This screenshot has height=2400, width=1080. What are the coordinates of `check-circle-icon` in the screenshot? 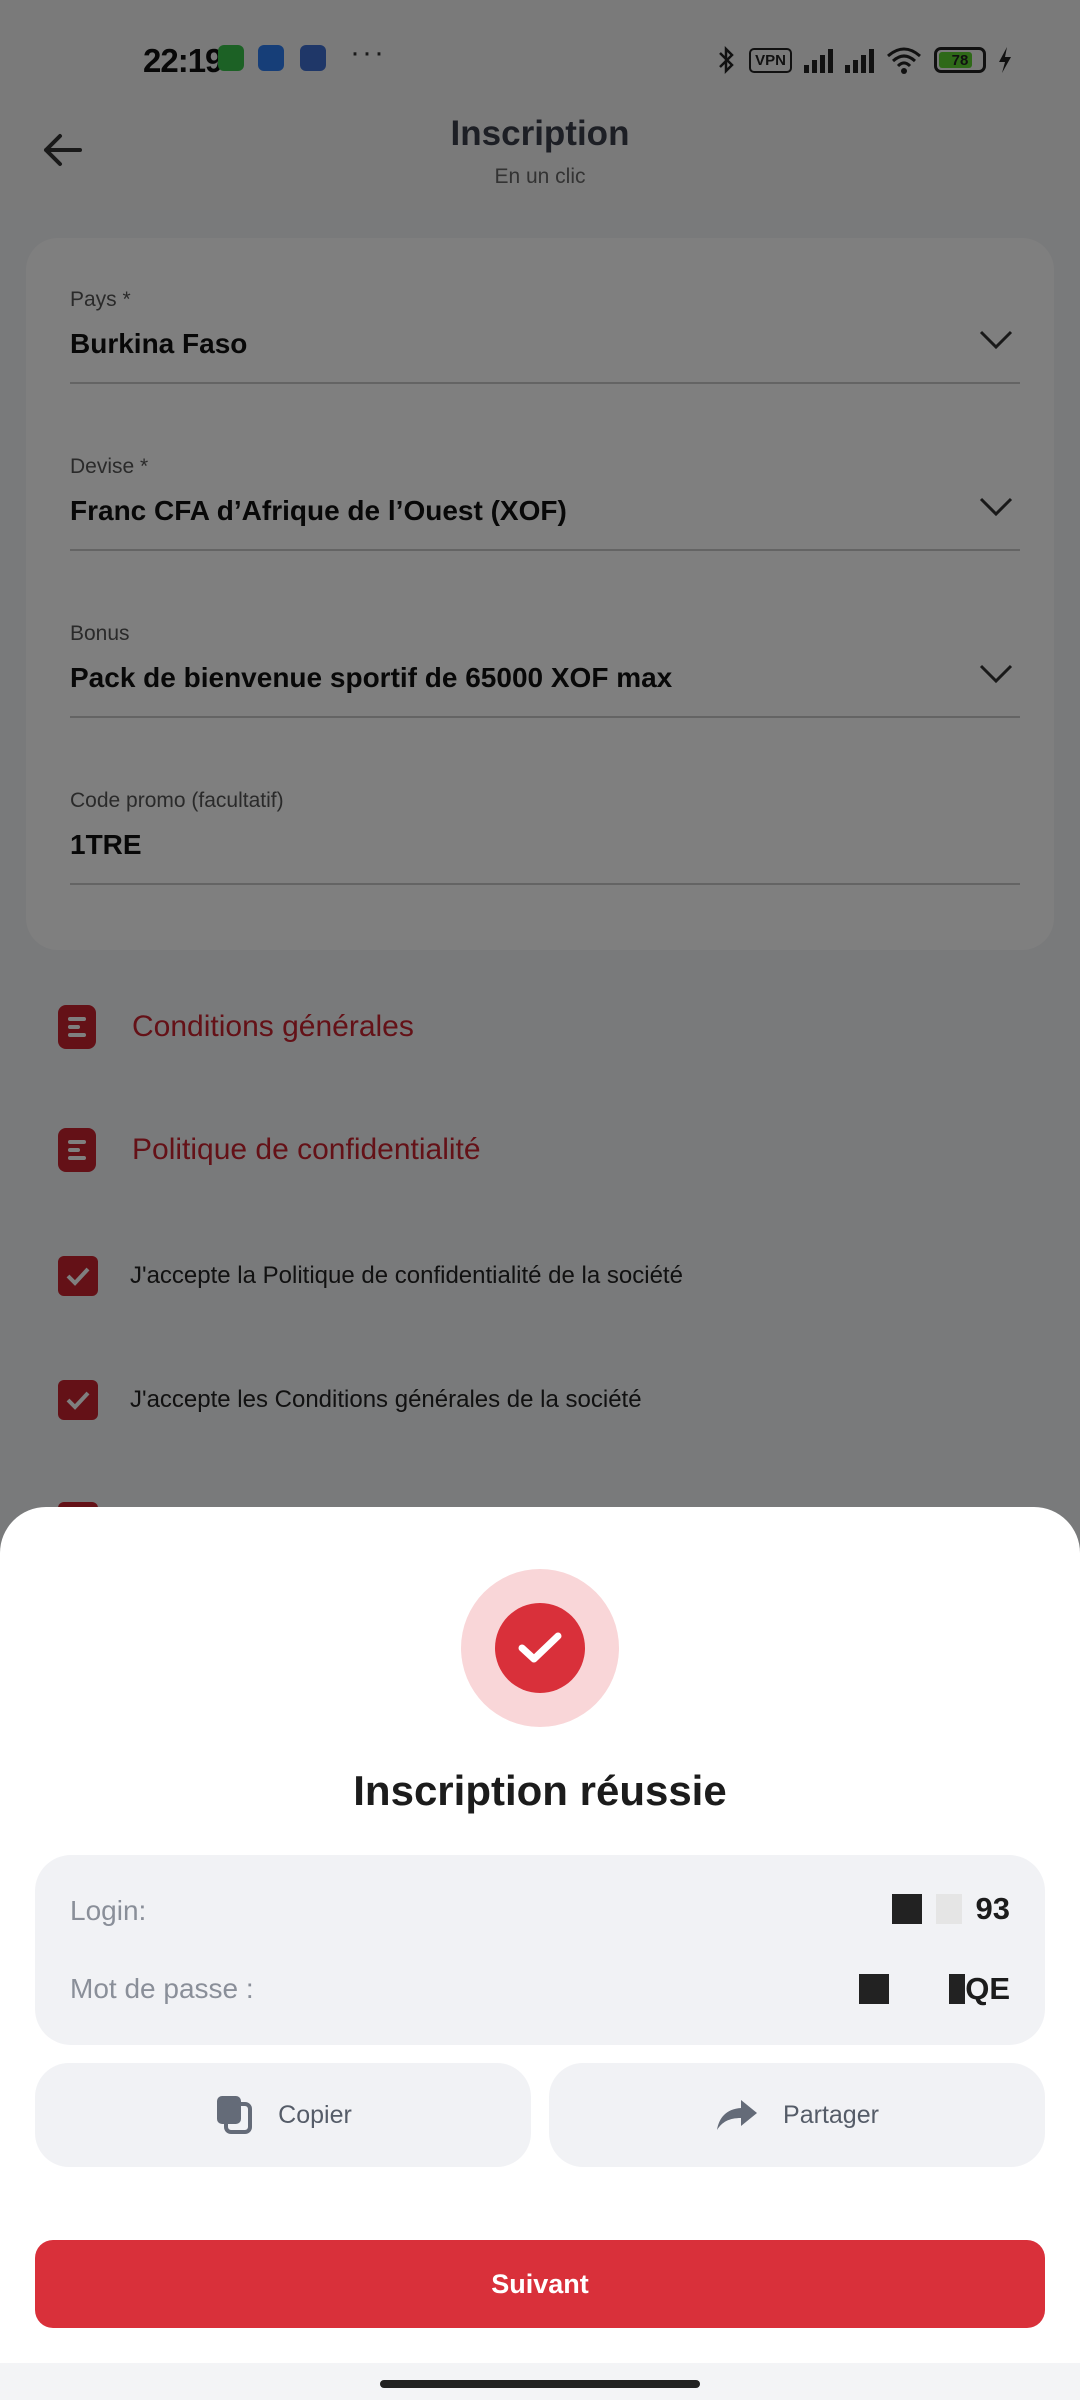 It's located at (540, 1648).